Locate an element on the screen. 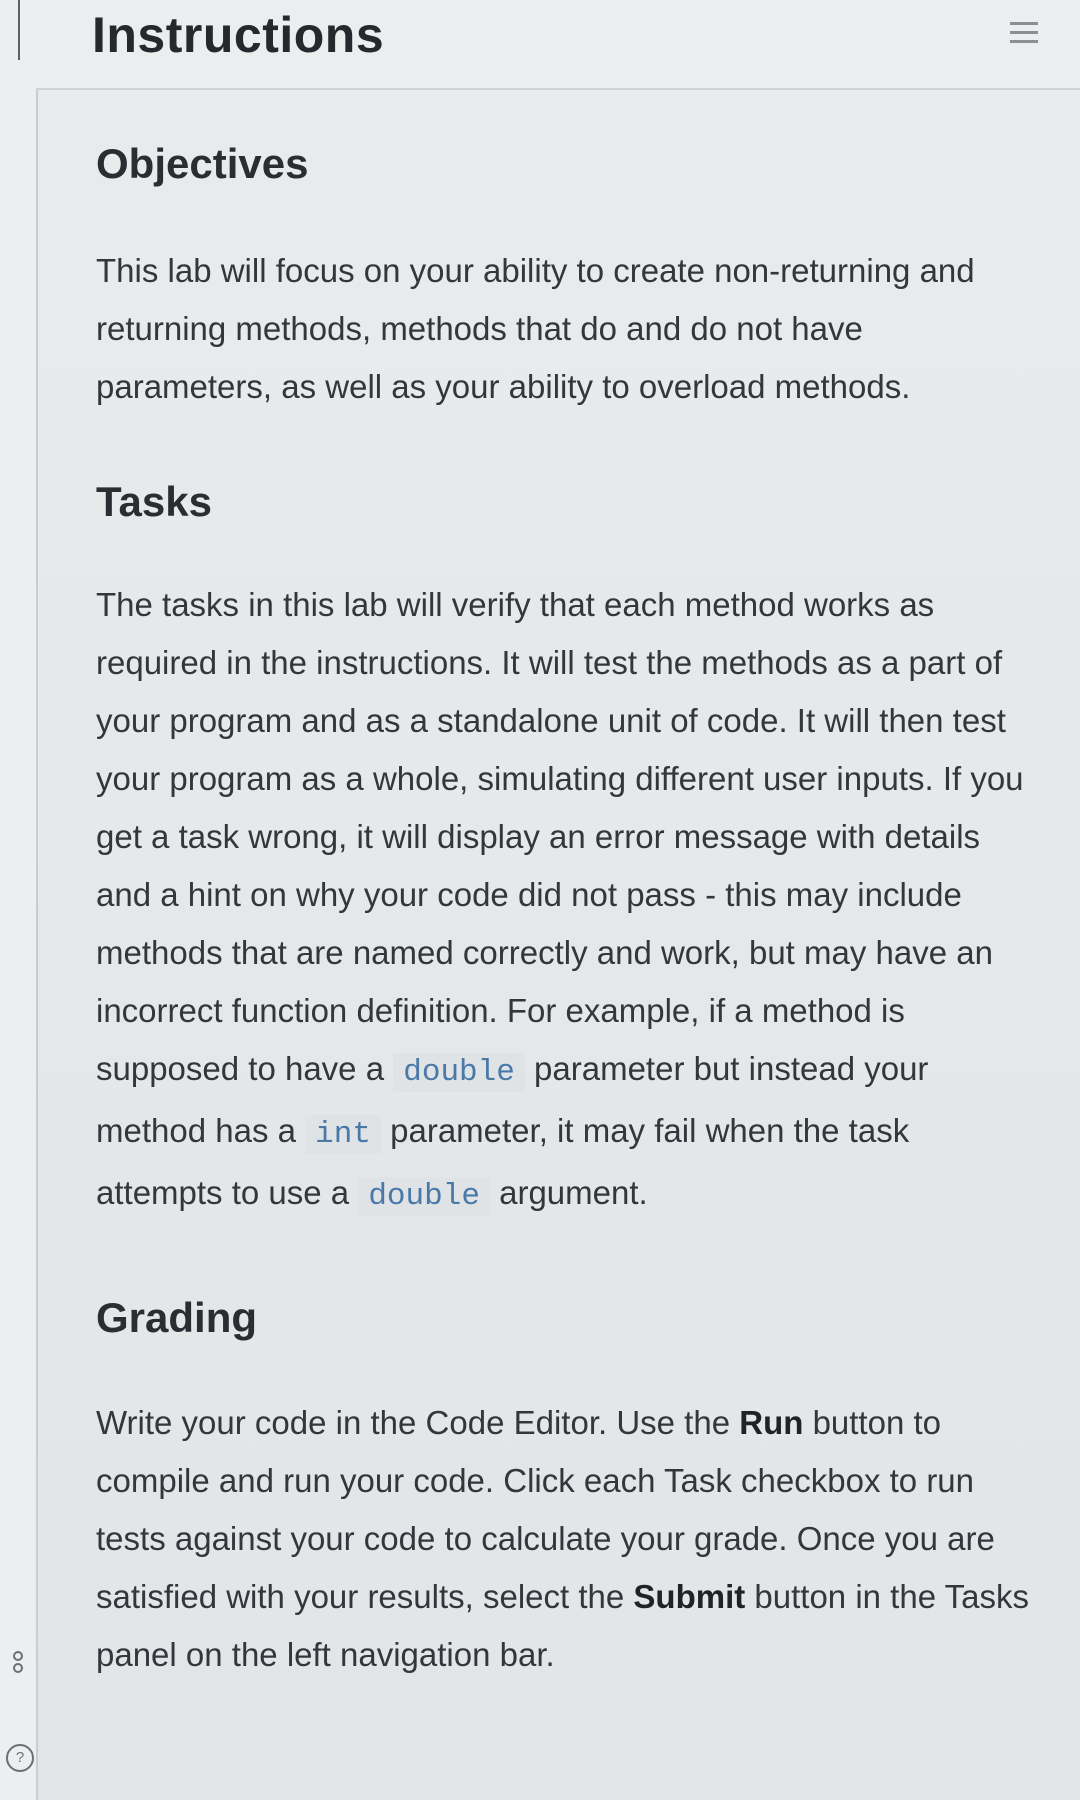  run-button-reference: Run is located at coordinates (771, 1422).